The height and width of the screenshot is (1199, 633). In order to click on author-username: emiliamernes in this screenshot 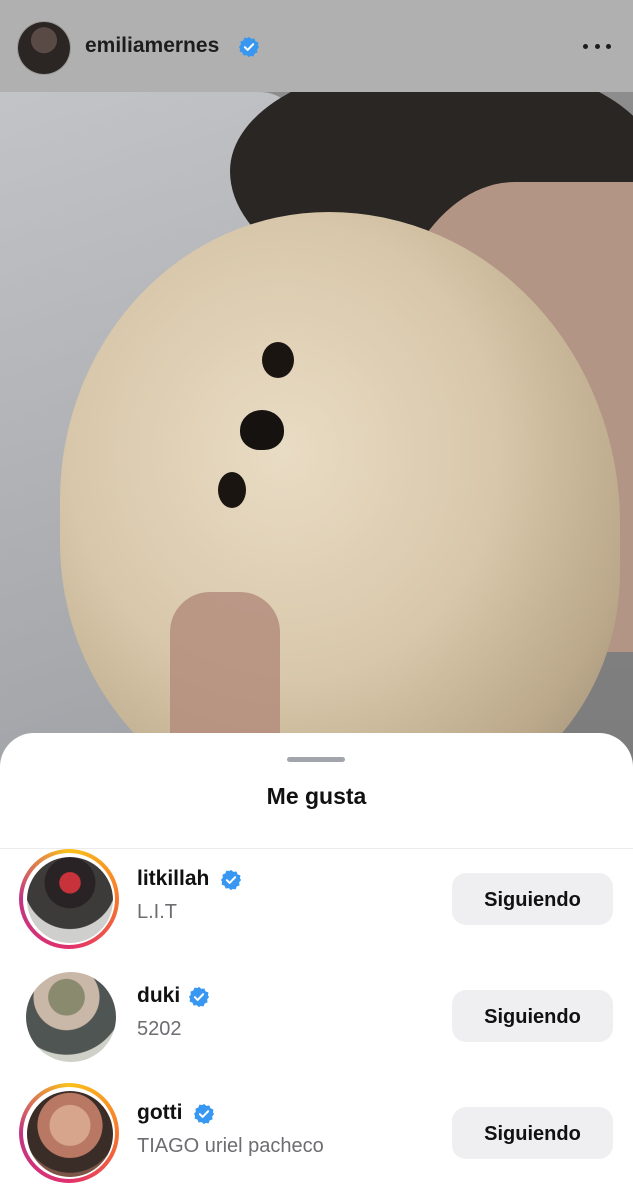, I will do `click(152, 46)`.